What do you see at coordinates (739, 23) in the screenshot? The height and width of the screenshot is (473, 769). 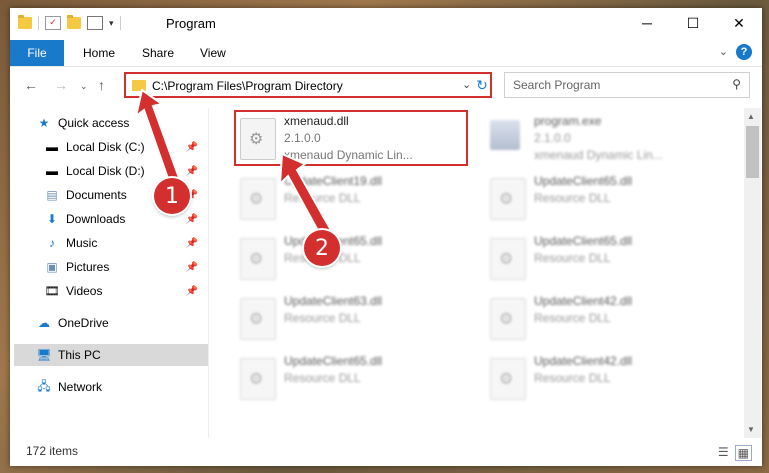 I see `close-button: ✕` at bounding box center [739, 23].